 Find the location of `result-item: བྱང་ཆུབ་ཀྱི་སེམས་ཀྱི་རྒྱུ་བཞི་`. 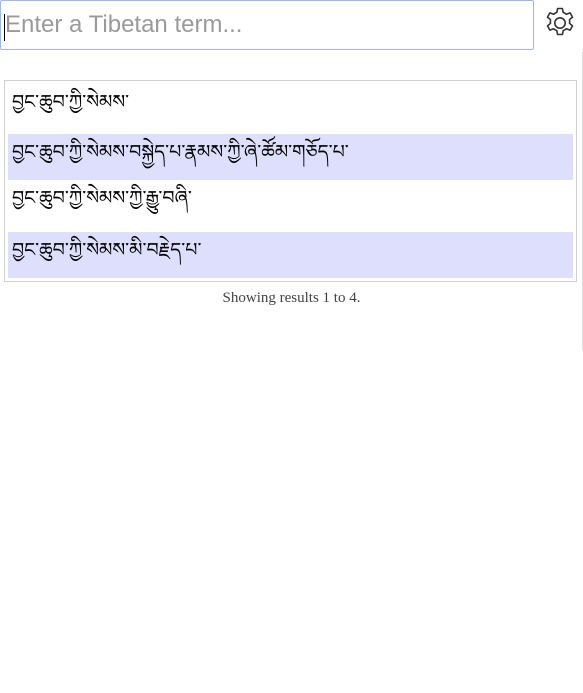

result-item: བྱང་ཆུབ་ཀྱི་སེམས་ཀྱི་རྒྱུ་བཞི་ is located at coordinates (290, 203).